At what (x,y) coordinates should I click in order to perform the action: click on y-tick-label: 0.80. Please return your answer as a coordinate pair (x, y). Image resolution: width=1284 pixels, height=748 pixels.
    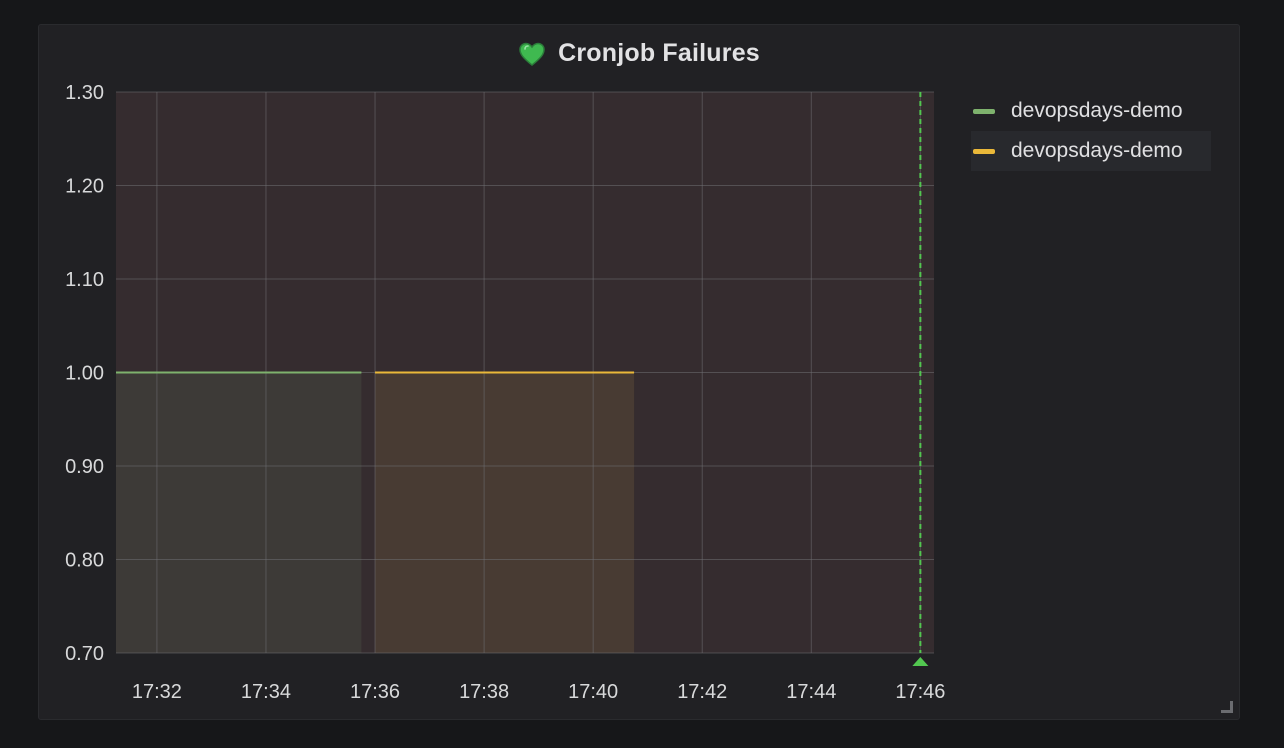
    Looking at the image, I should click on (84, 561).